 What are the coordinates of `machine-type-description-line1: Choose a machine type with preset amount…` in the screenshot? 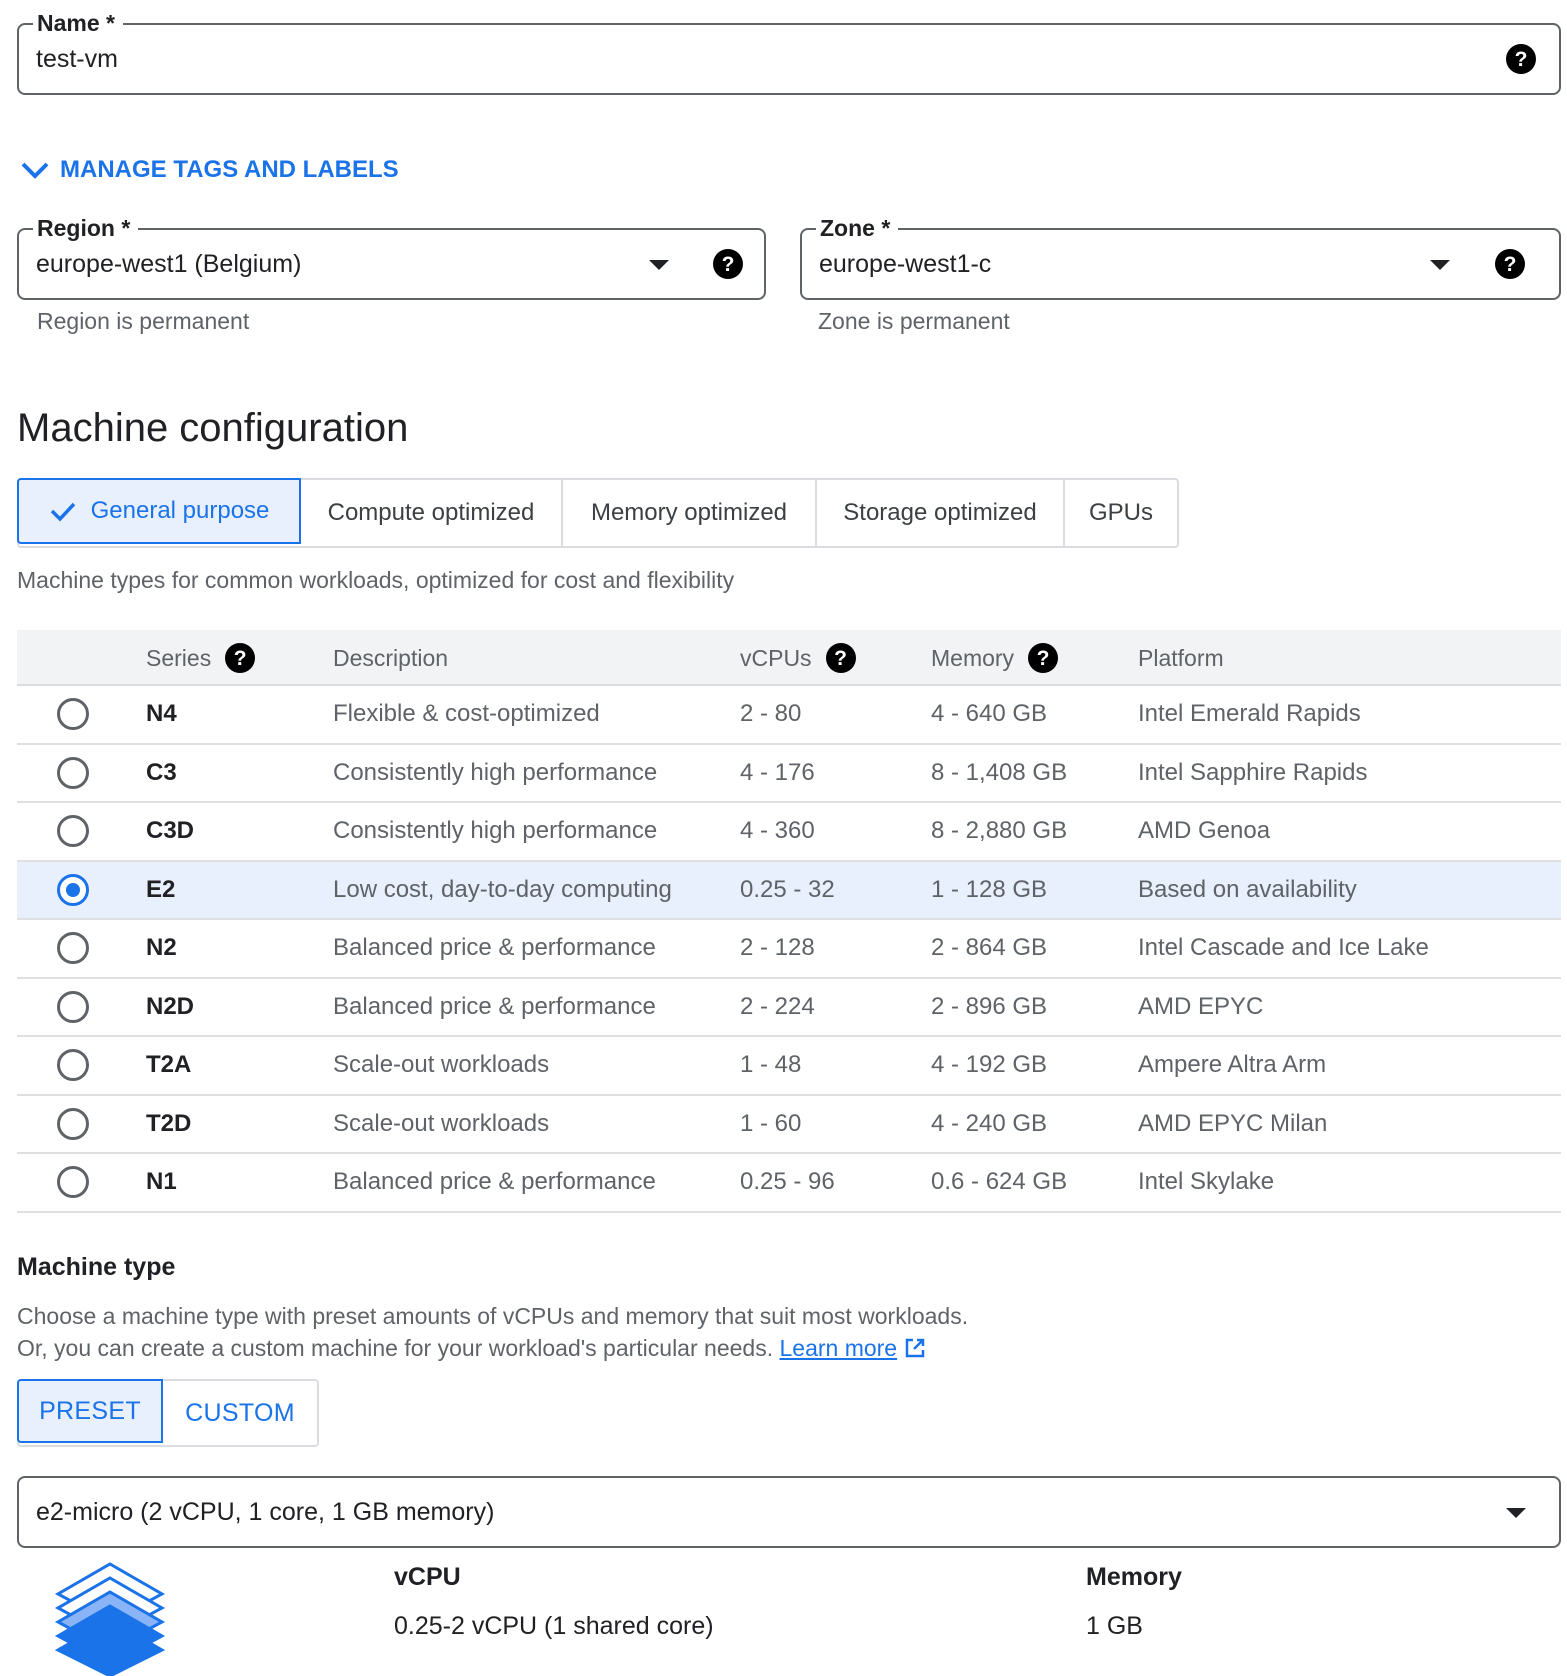 It's located at (493, 1316).